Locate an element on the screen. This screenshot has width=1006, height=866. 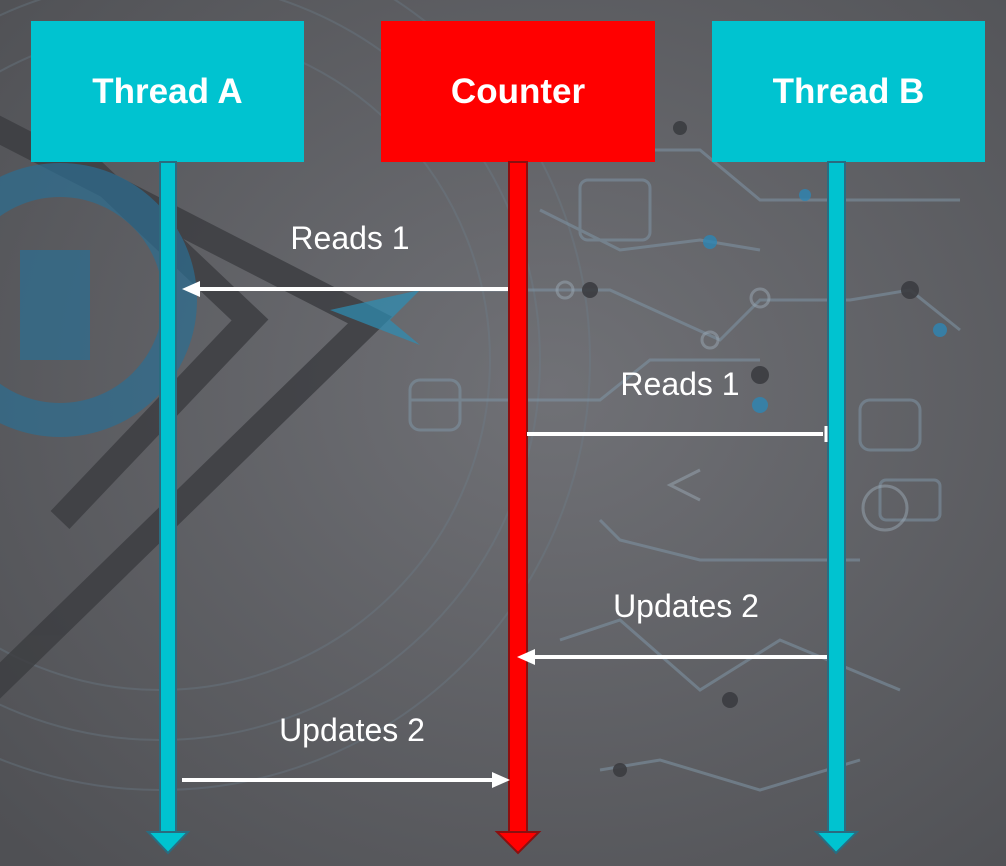
message-arrow-updates-from-thread-b is located at coordinates (672, 657).